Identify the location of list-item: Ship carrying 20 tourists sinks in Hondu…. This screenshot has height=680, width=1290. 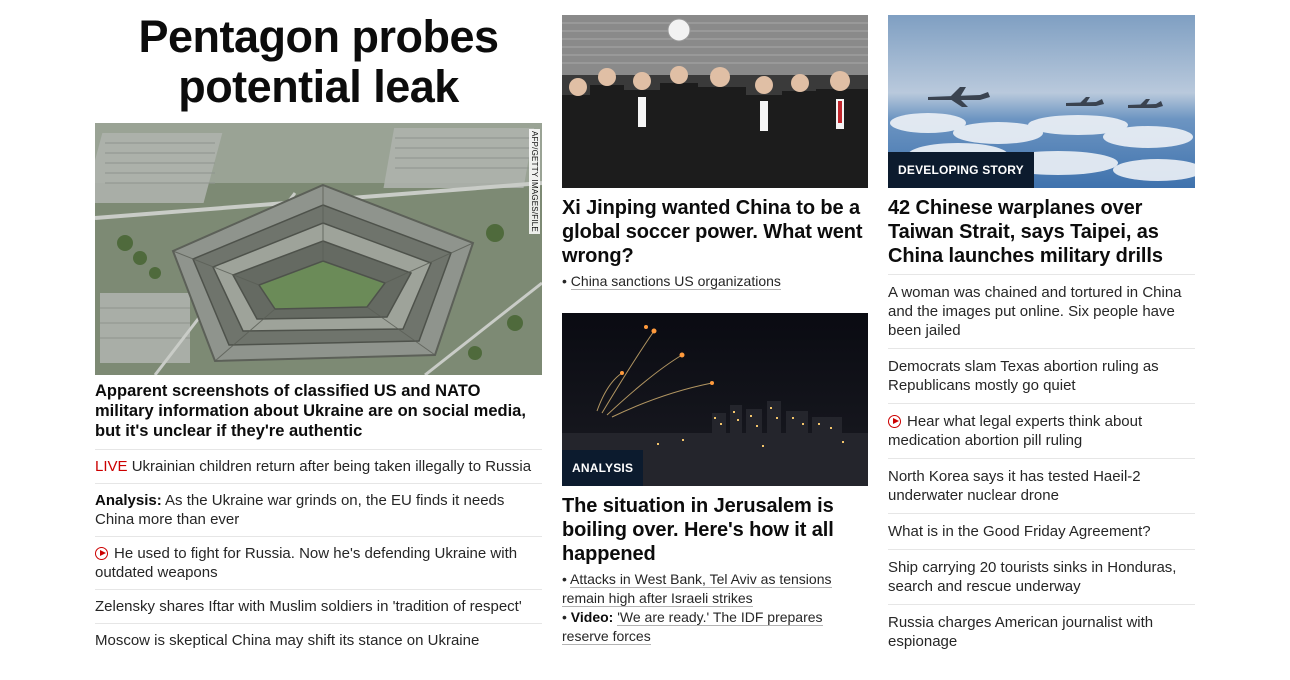
(1041, 576).